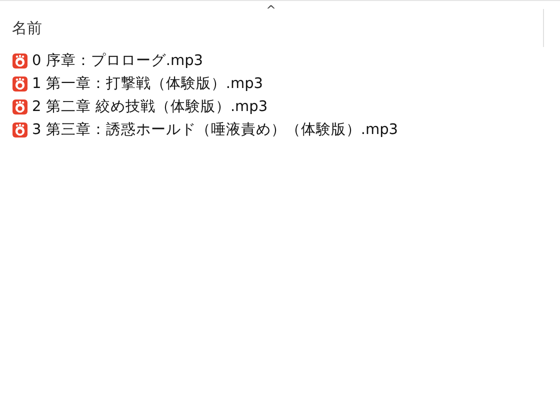 The height and width of the screenshot is (420, 560). Describe the element at coordinates (215, 129) in the screenshot. I see `file-name: 3 第三章：誘惑ホールド（唾液責め）（体験版）.mp3` at that location.